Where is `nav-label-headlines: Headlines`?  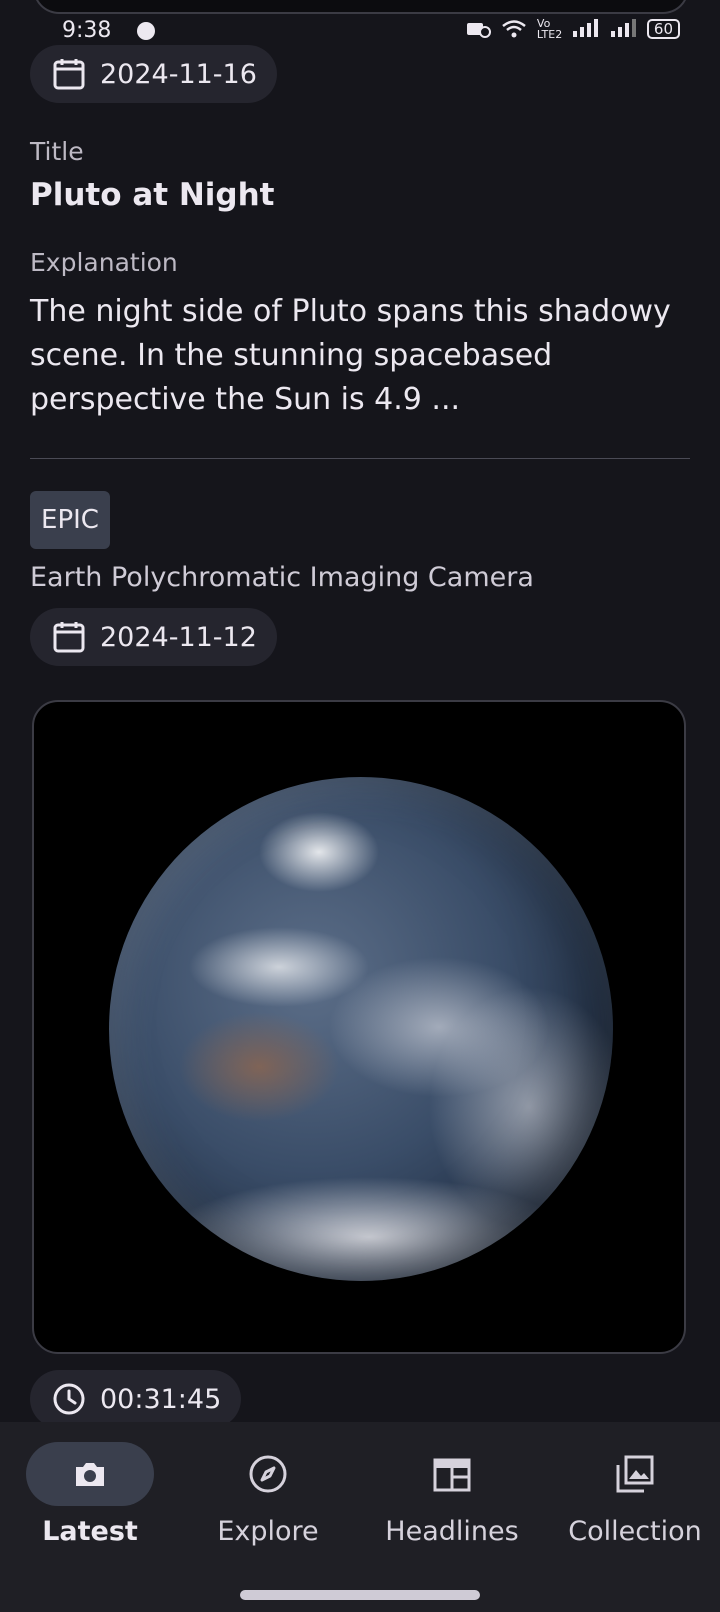
nav-label-headlines: Headlines is located at coordinates (452, 1531).